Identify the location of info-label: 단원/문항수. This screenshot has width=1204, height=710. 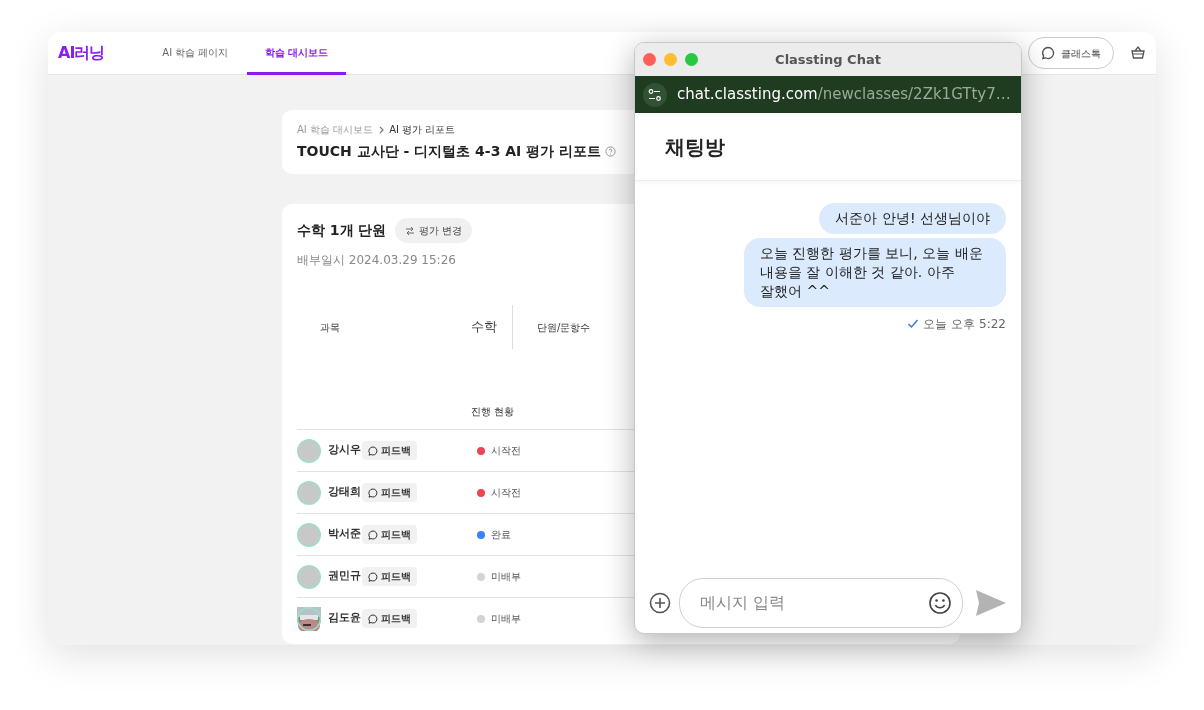
(564, 327).